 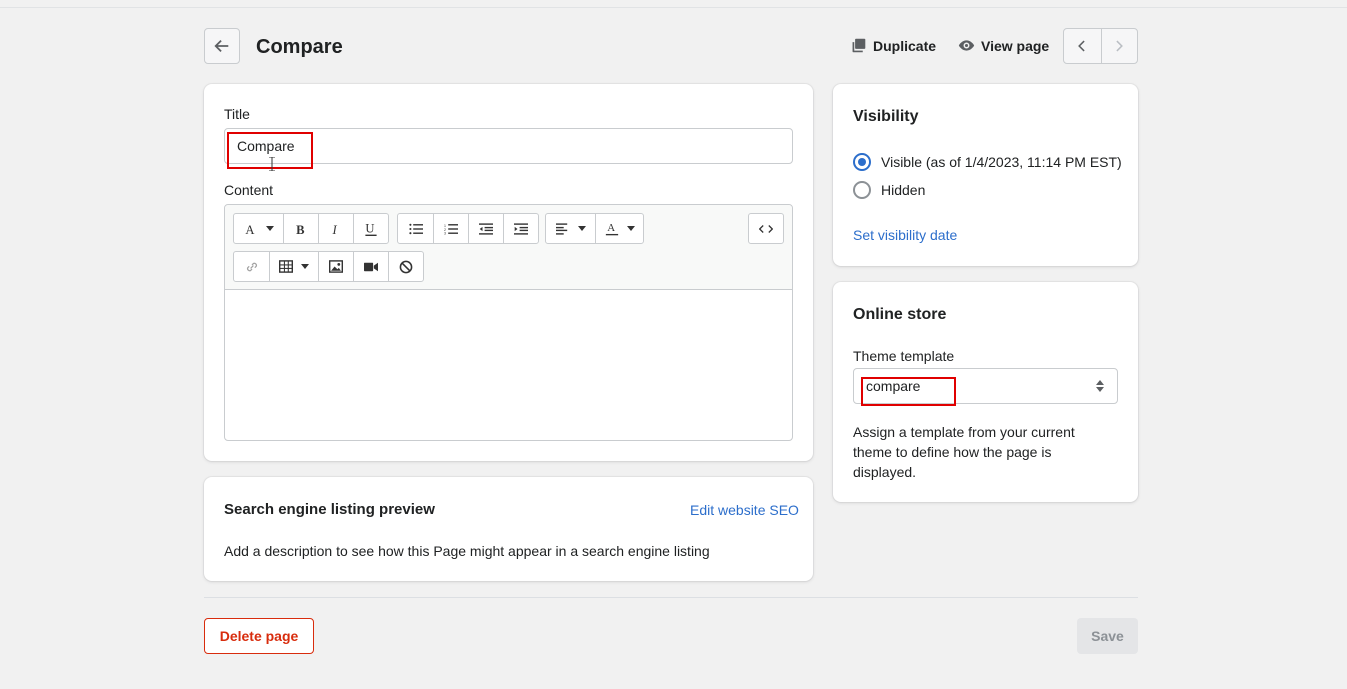 What do you see at coordinates (286, 266) in the screenshot?
I see `table-icon` at bounding box center [286, 266].